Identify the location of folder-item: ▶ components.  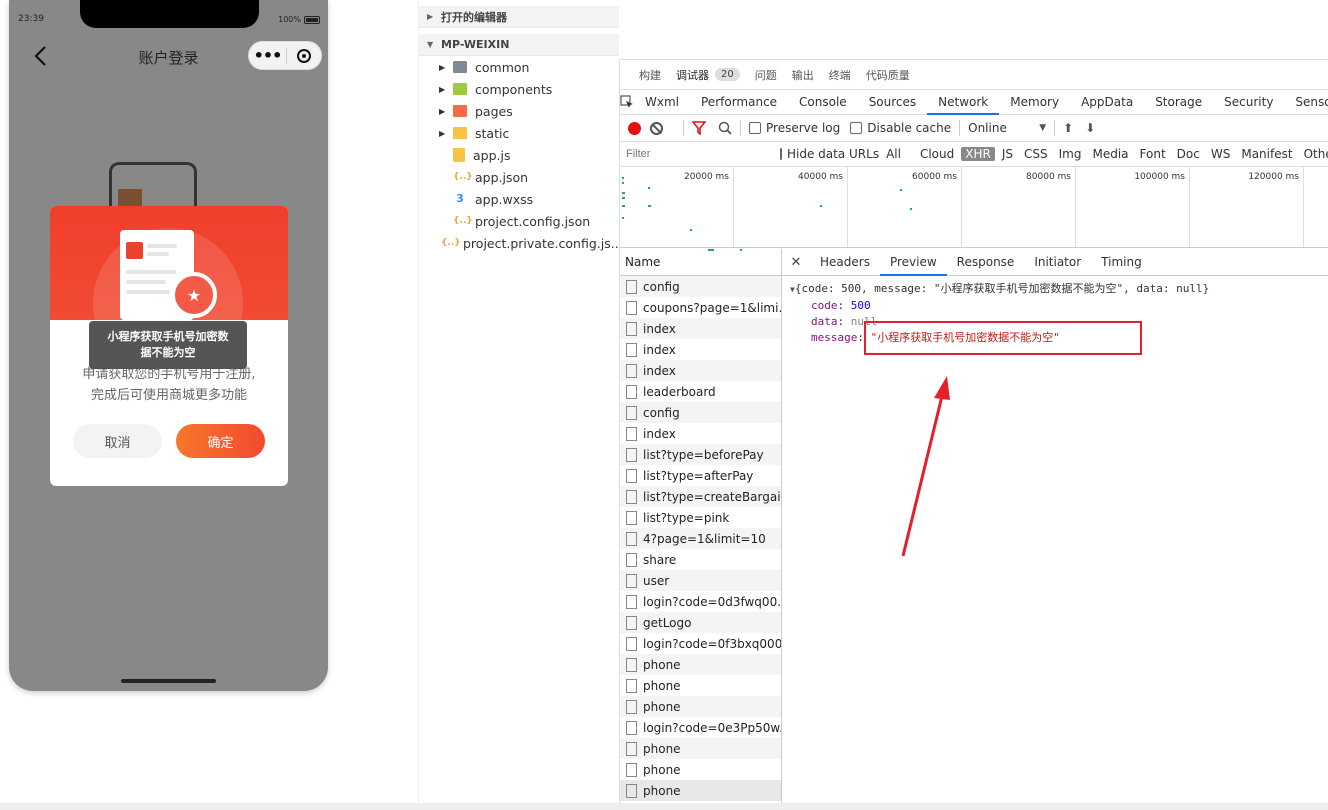
(519, 89).